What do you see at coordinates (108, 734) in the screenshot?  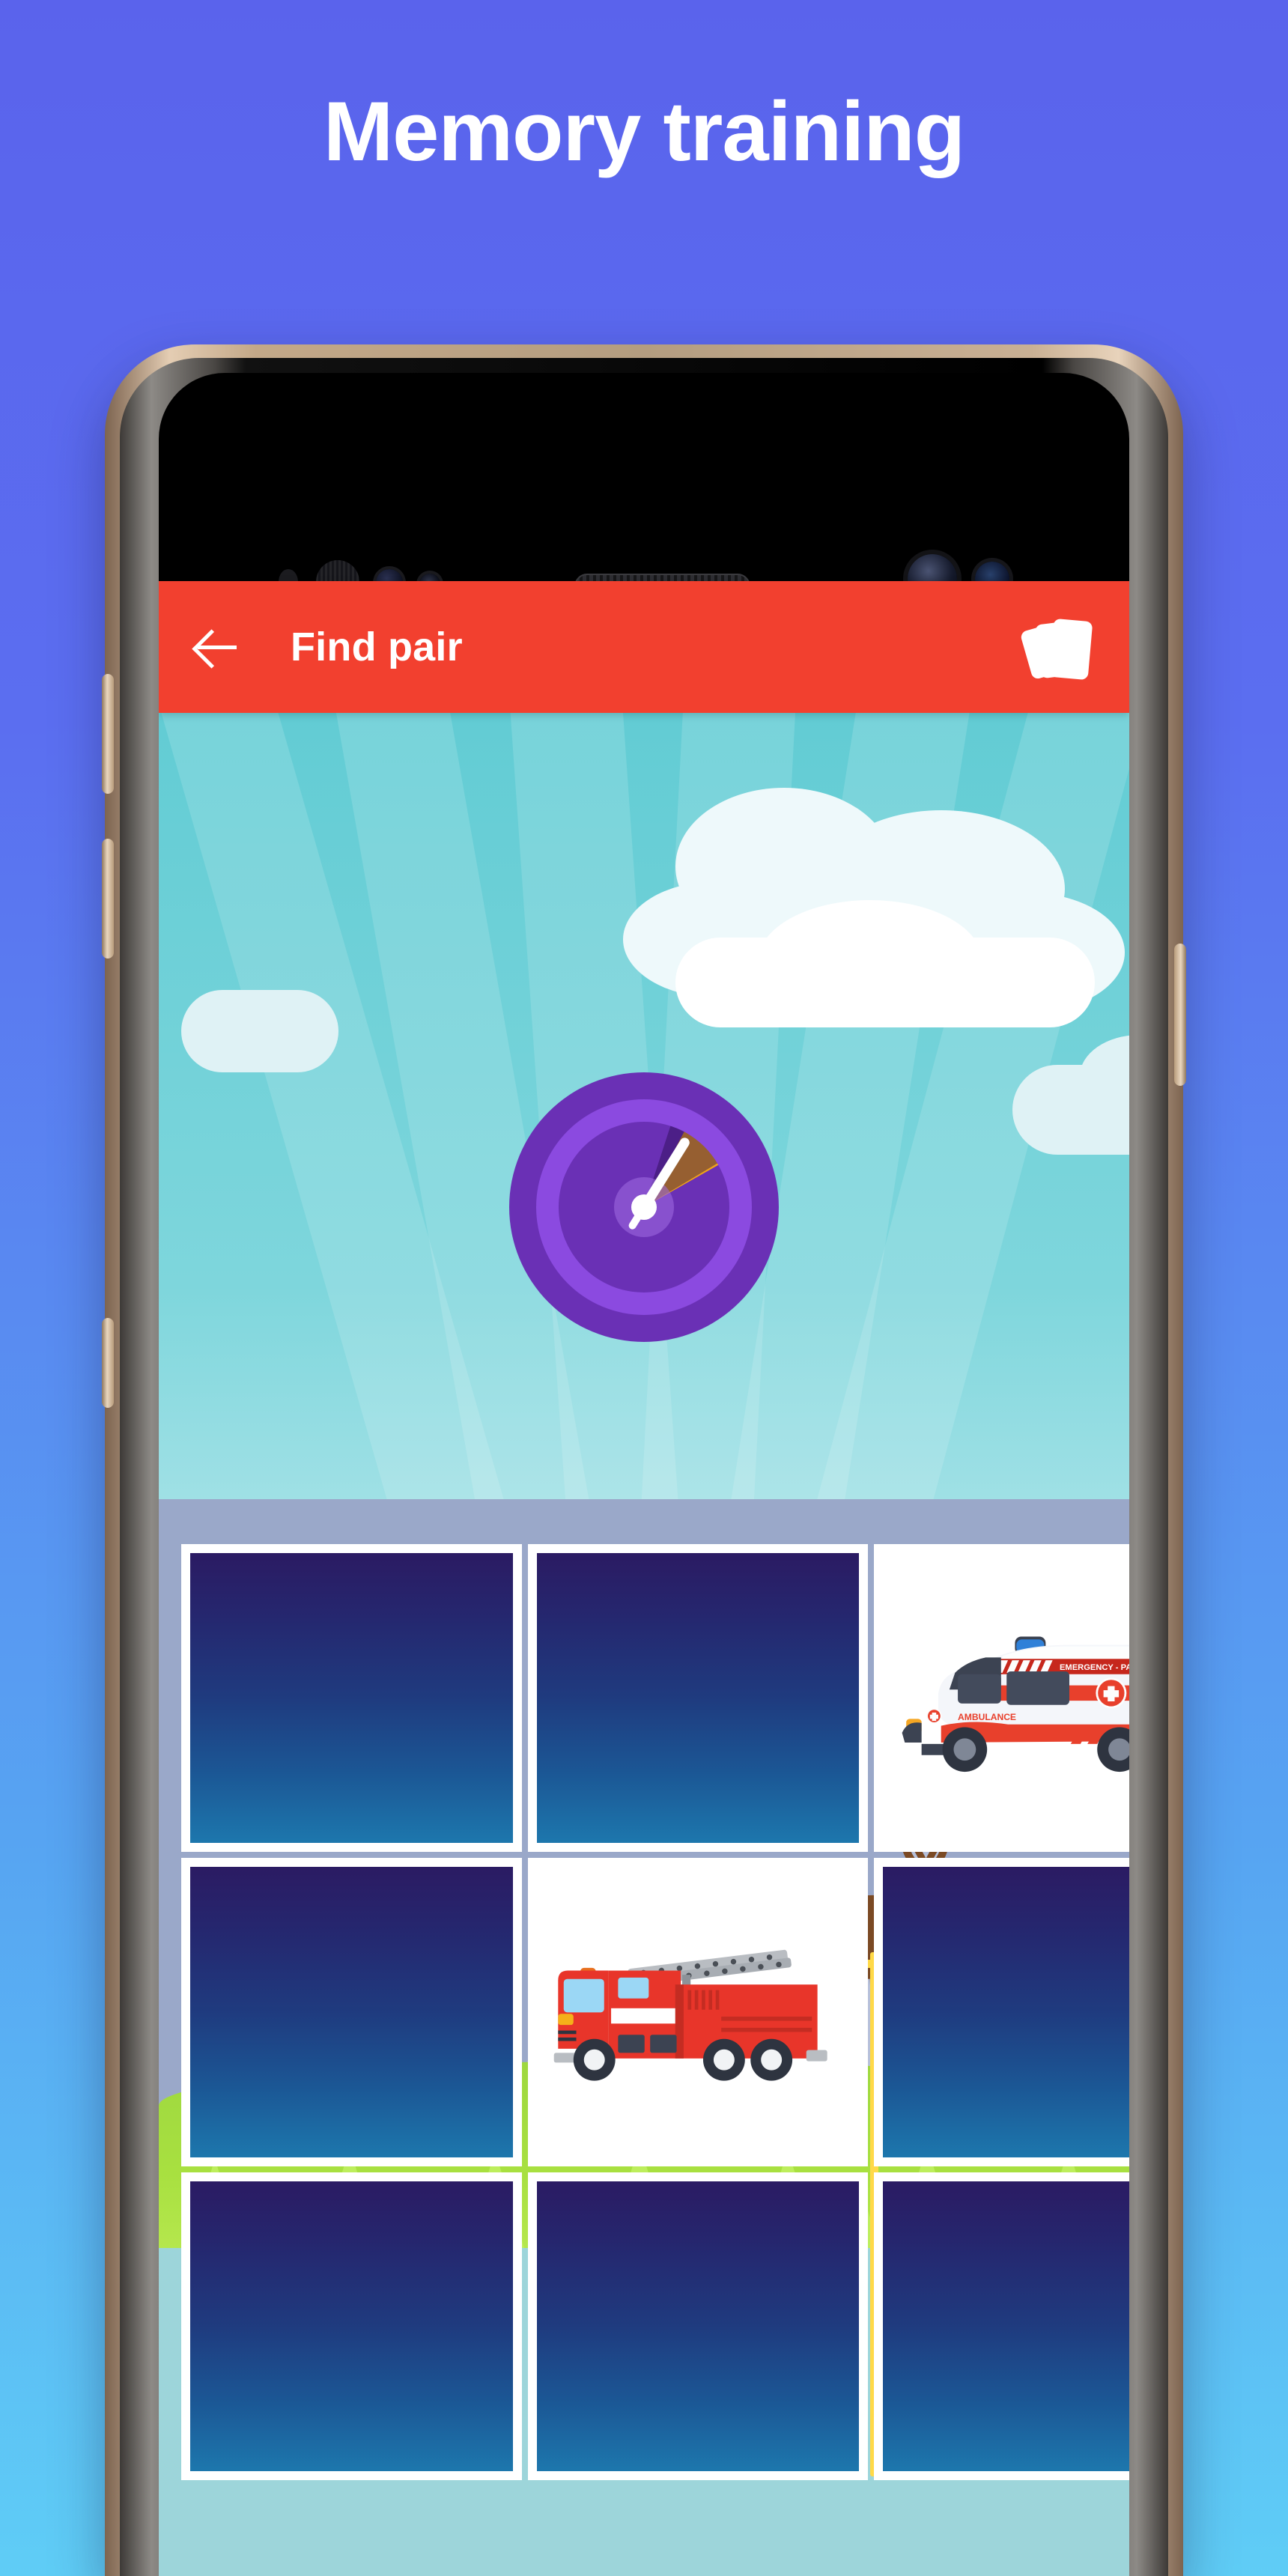 I see `volume-up-button` at bounding box center [108, 734].